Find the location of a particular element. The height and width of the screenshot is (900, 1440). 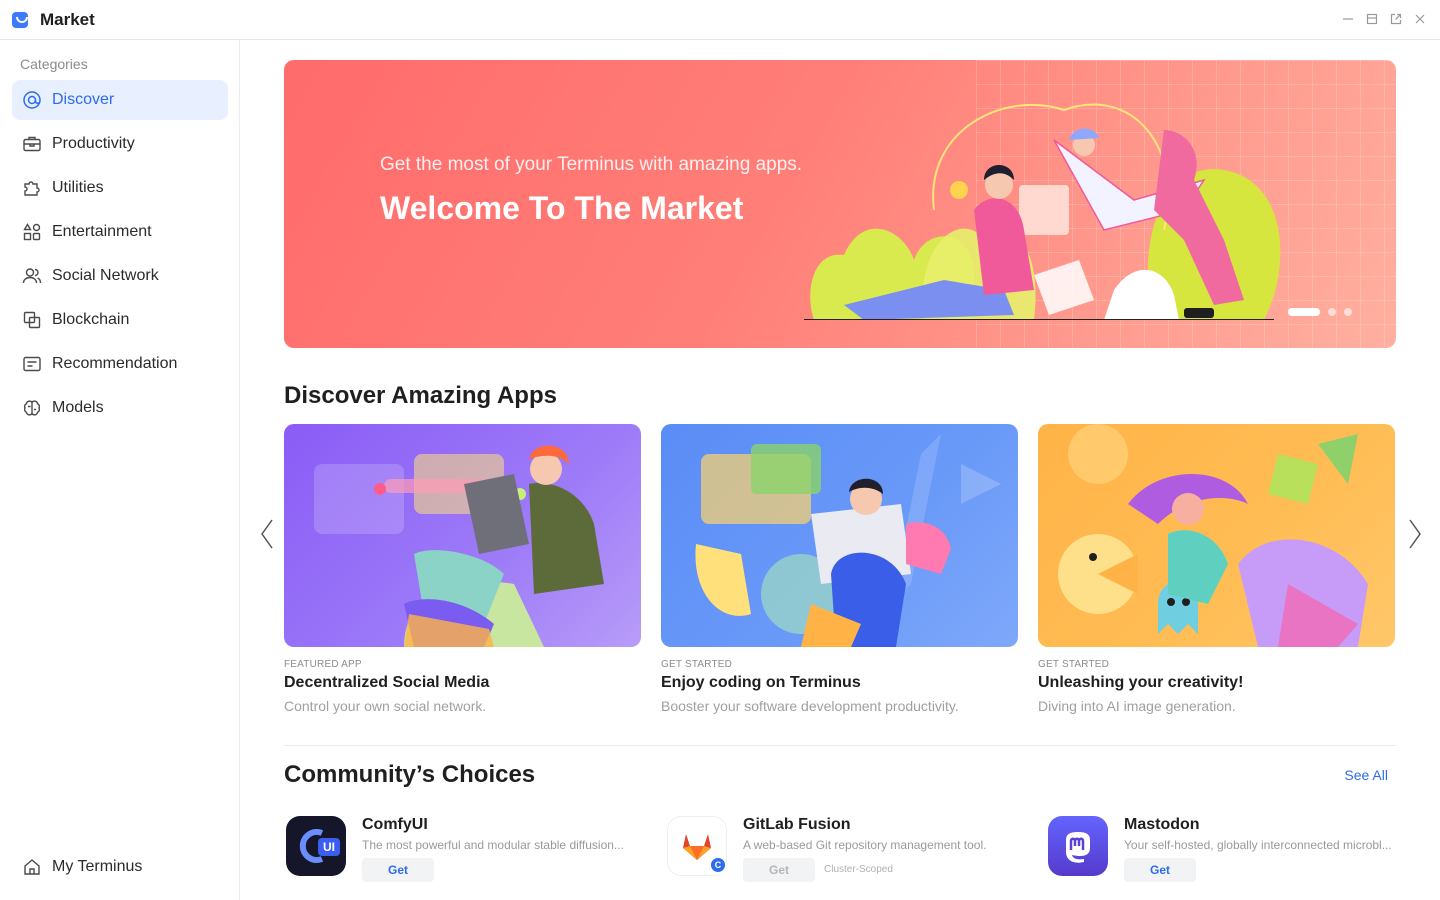

sidebar-item-discover: Discover is located at coordinates (120, 100).